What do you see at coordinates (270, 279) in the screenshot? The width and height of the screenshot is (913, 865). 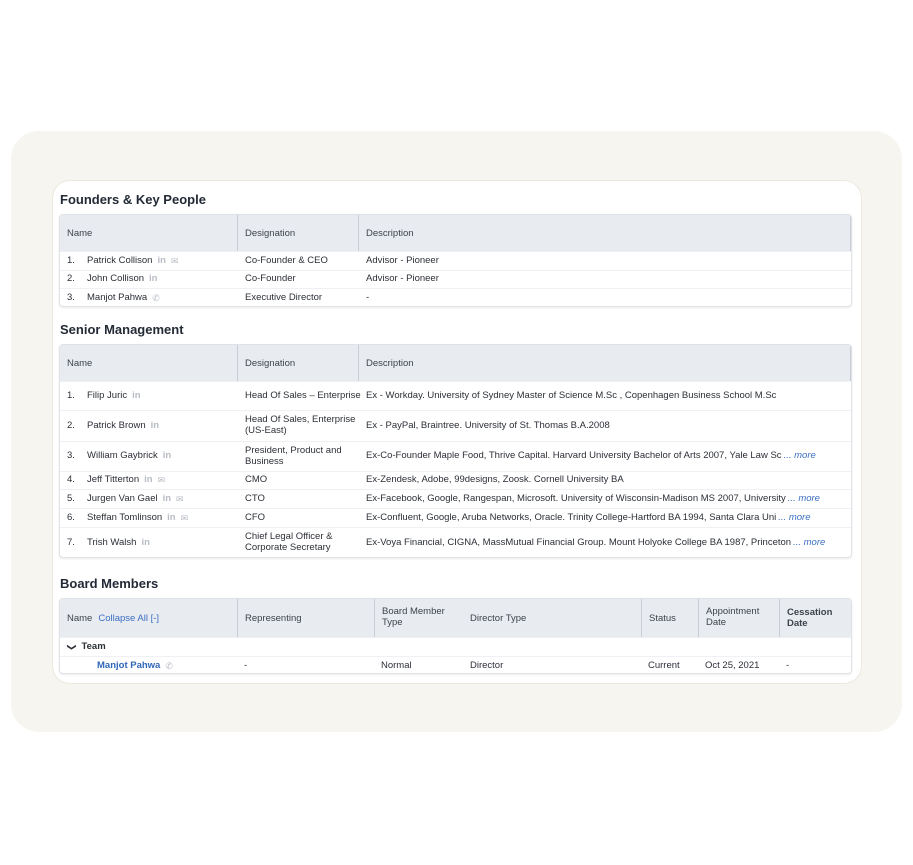 I see `designation-cell: Co-Founder` at bounding box center [270, 279].